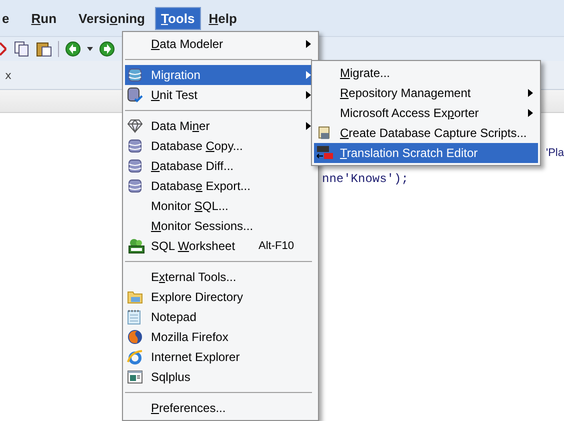  I want to click on close-icon: x, so click(8, 75).